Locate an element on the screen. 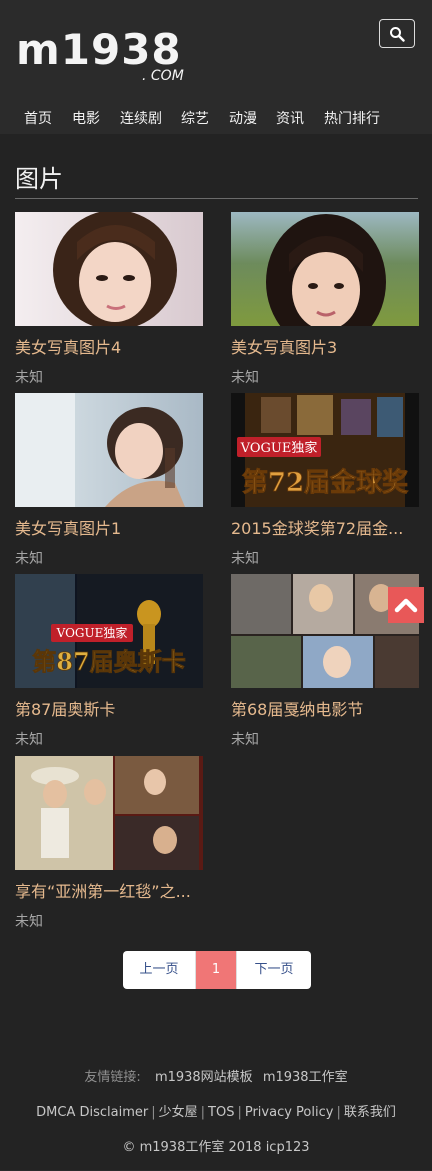 The image size is (432, 1171). main-nav: 首页 电影 连续剧 综艺 动漫 资讯 热门排行 is located at coordinates (216, 119).